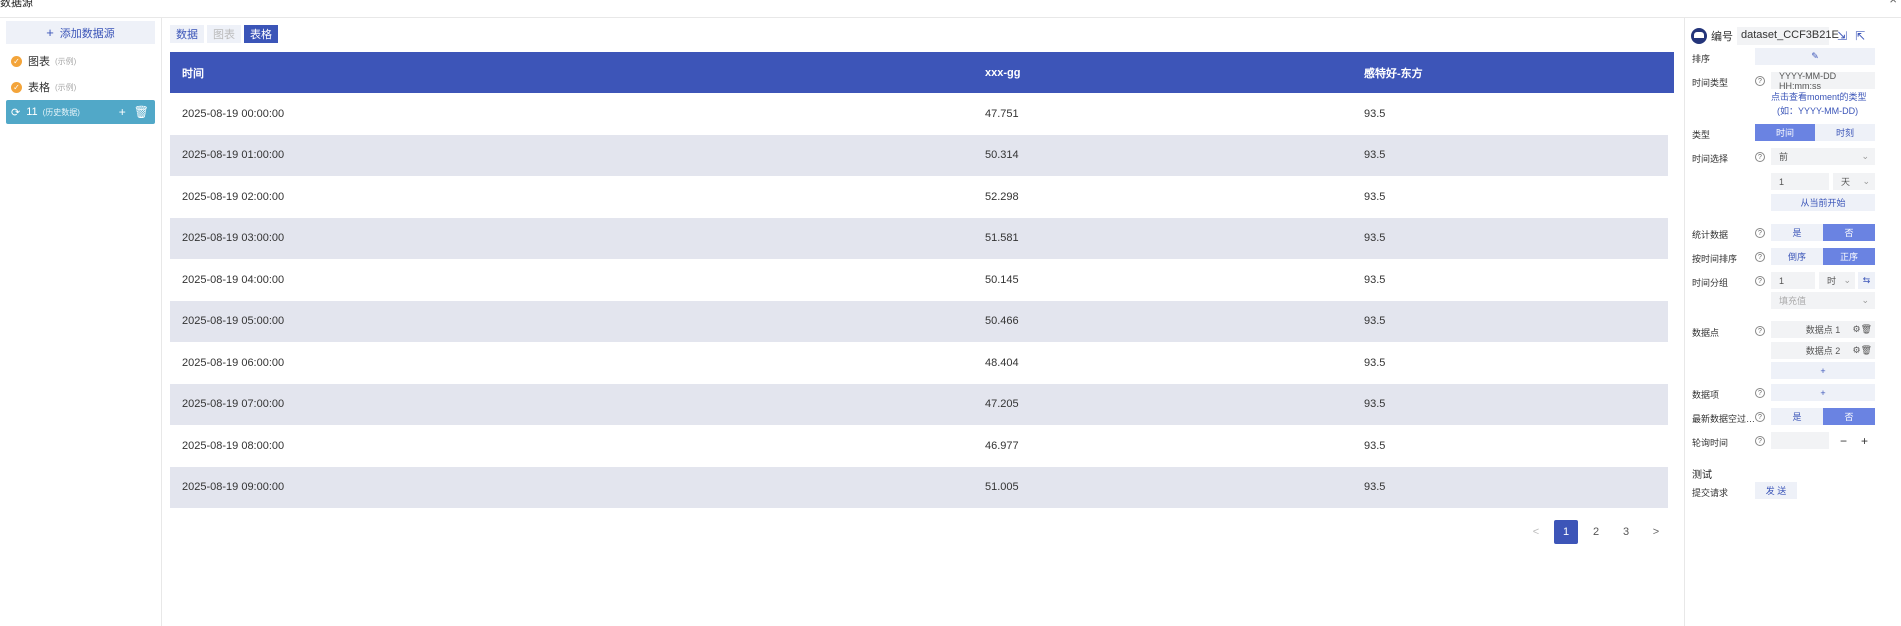 The width and height of the screenshot is (1901, 626). I want to click on from-now-button: 从当前开始, so click(1823, 202).